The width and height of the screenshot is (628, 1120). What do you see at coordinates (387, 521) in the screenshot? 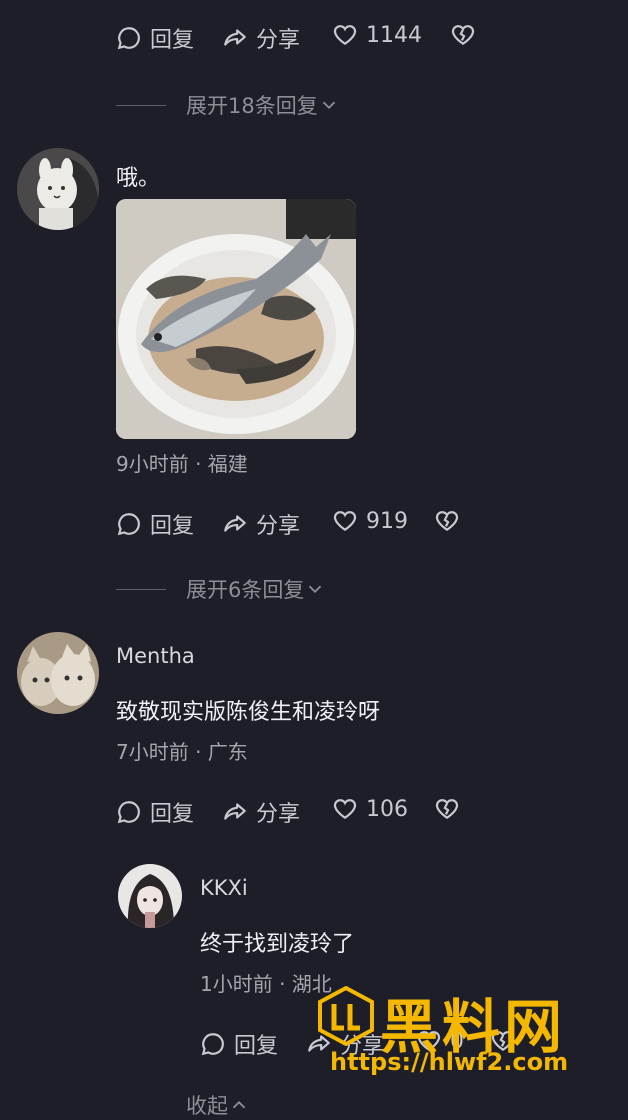
I see `like-count: 919` at bounding box center [387, 521].